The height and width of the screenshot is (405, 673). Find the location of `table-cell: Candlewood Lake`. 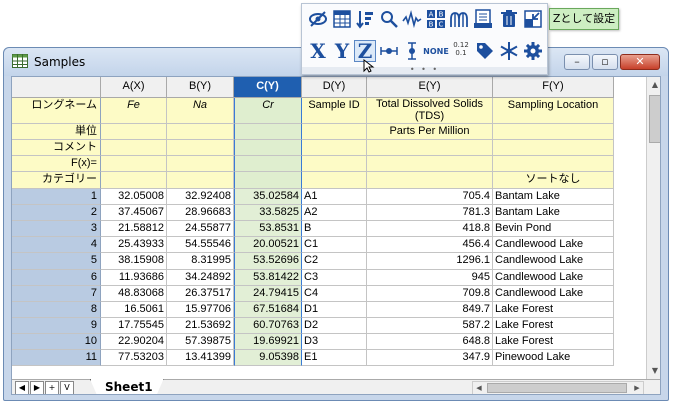

table-cell: Candlewood Lake is located at coordinates (553, 261).